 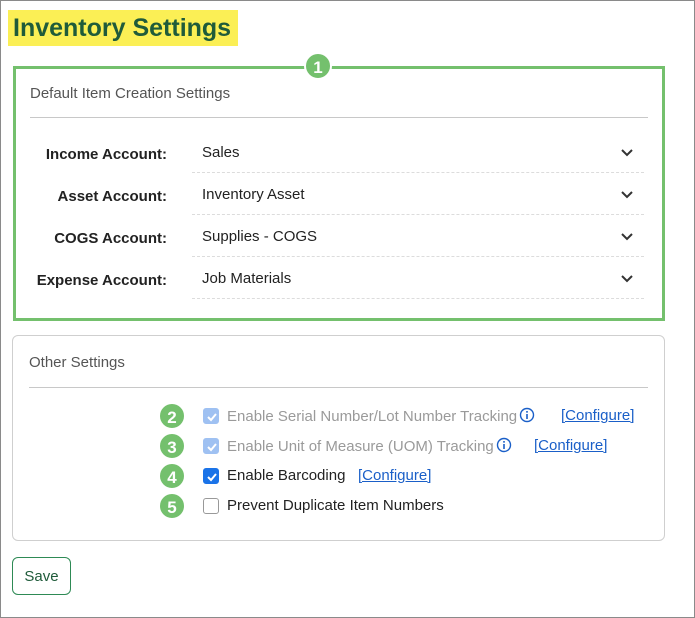 What do you see at coordinates (172, 446) in the screenshot?
I see `callout-badge-3: 3` at bounding box center [172, 446].